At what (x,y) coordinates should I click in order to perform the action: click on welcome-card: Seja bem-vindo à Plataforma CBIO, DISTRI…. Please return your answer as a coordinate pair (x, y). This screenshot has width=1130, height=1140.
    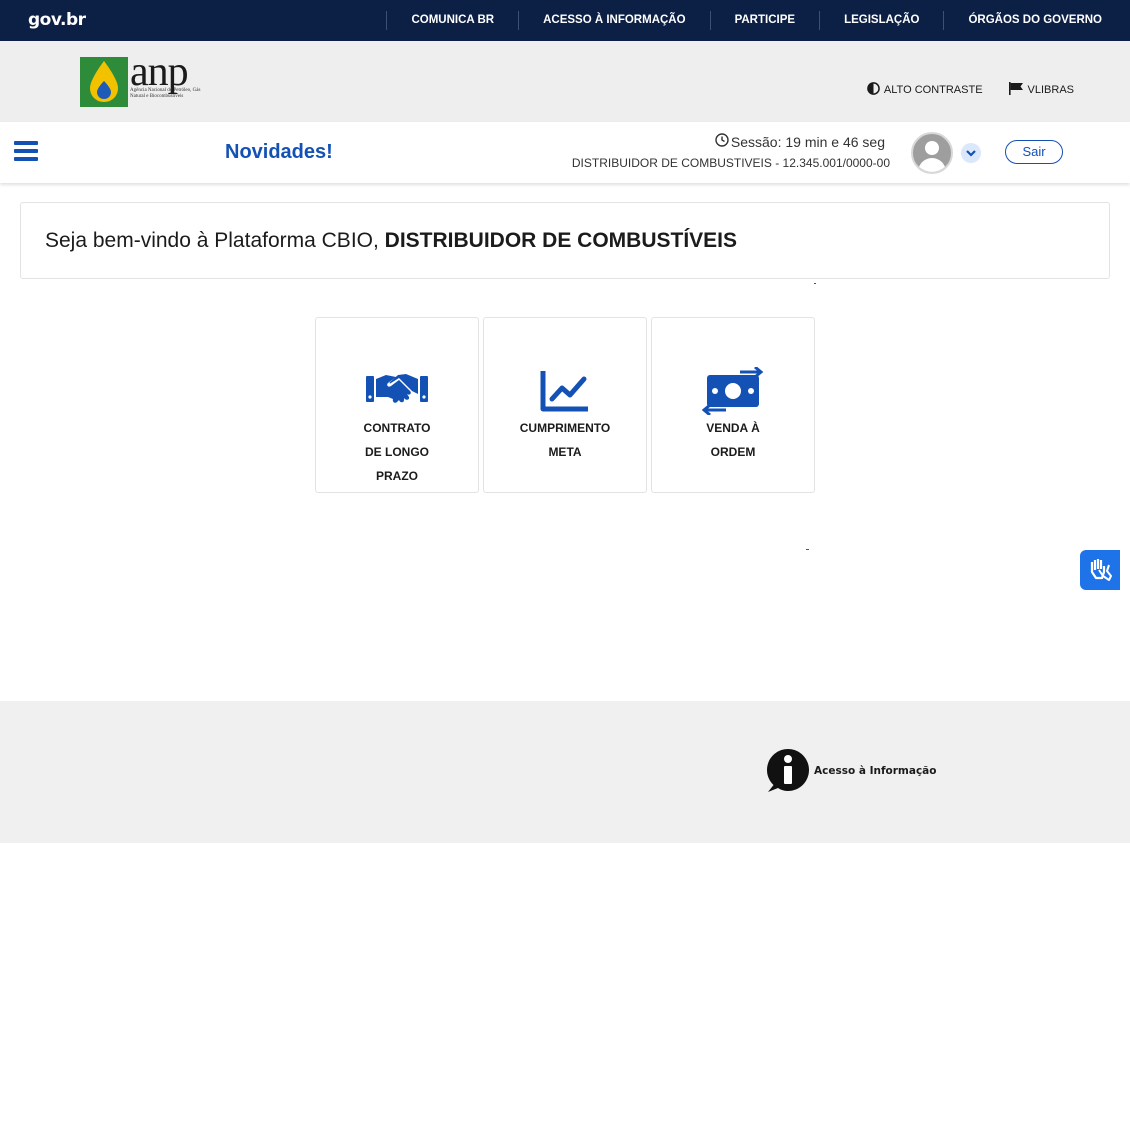
    Looking at the image, I should click on (565, 240).